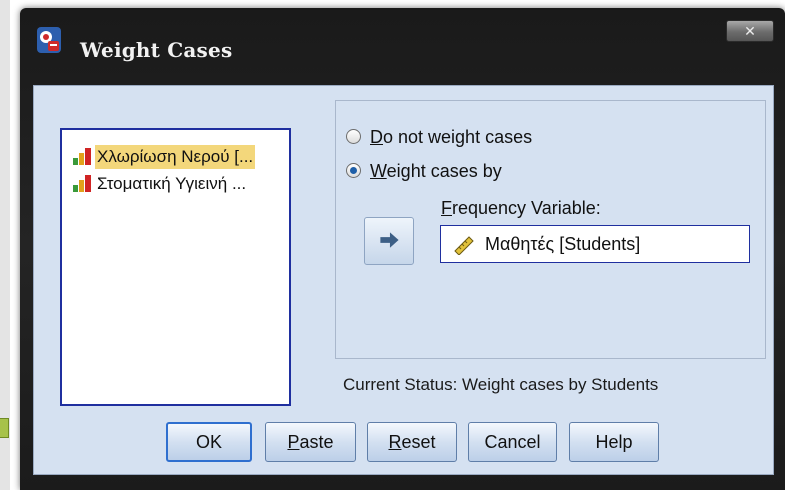 The image size is (785, 490). What do you see at coordinates (521, 208) in the screenshot?
I see `frequency-variable-label: Frequency Variable:` at bounding box center [521, 208].